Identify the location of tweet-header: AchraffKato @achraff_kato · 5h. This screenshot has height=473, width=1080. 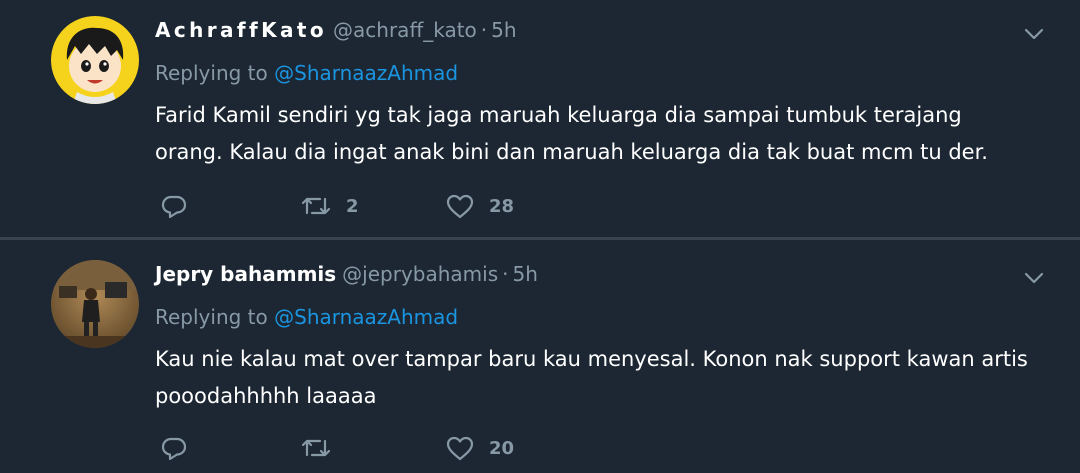
(336, 30).